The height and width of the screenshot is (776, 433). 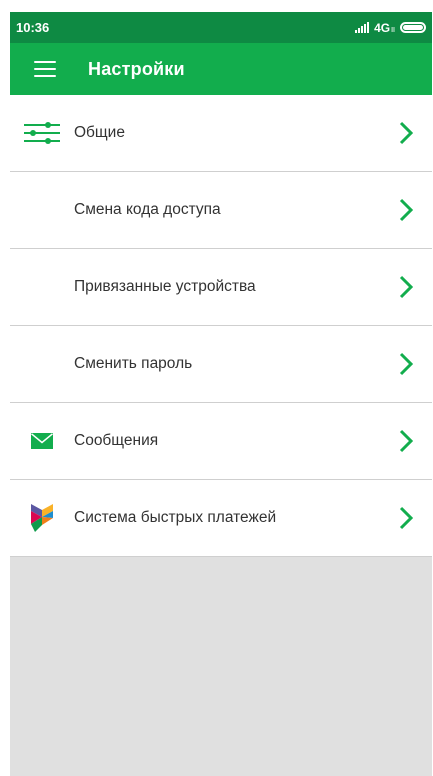 I want to click on battery-icon, so click(x=413, y=27).